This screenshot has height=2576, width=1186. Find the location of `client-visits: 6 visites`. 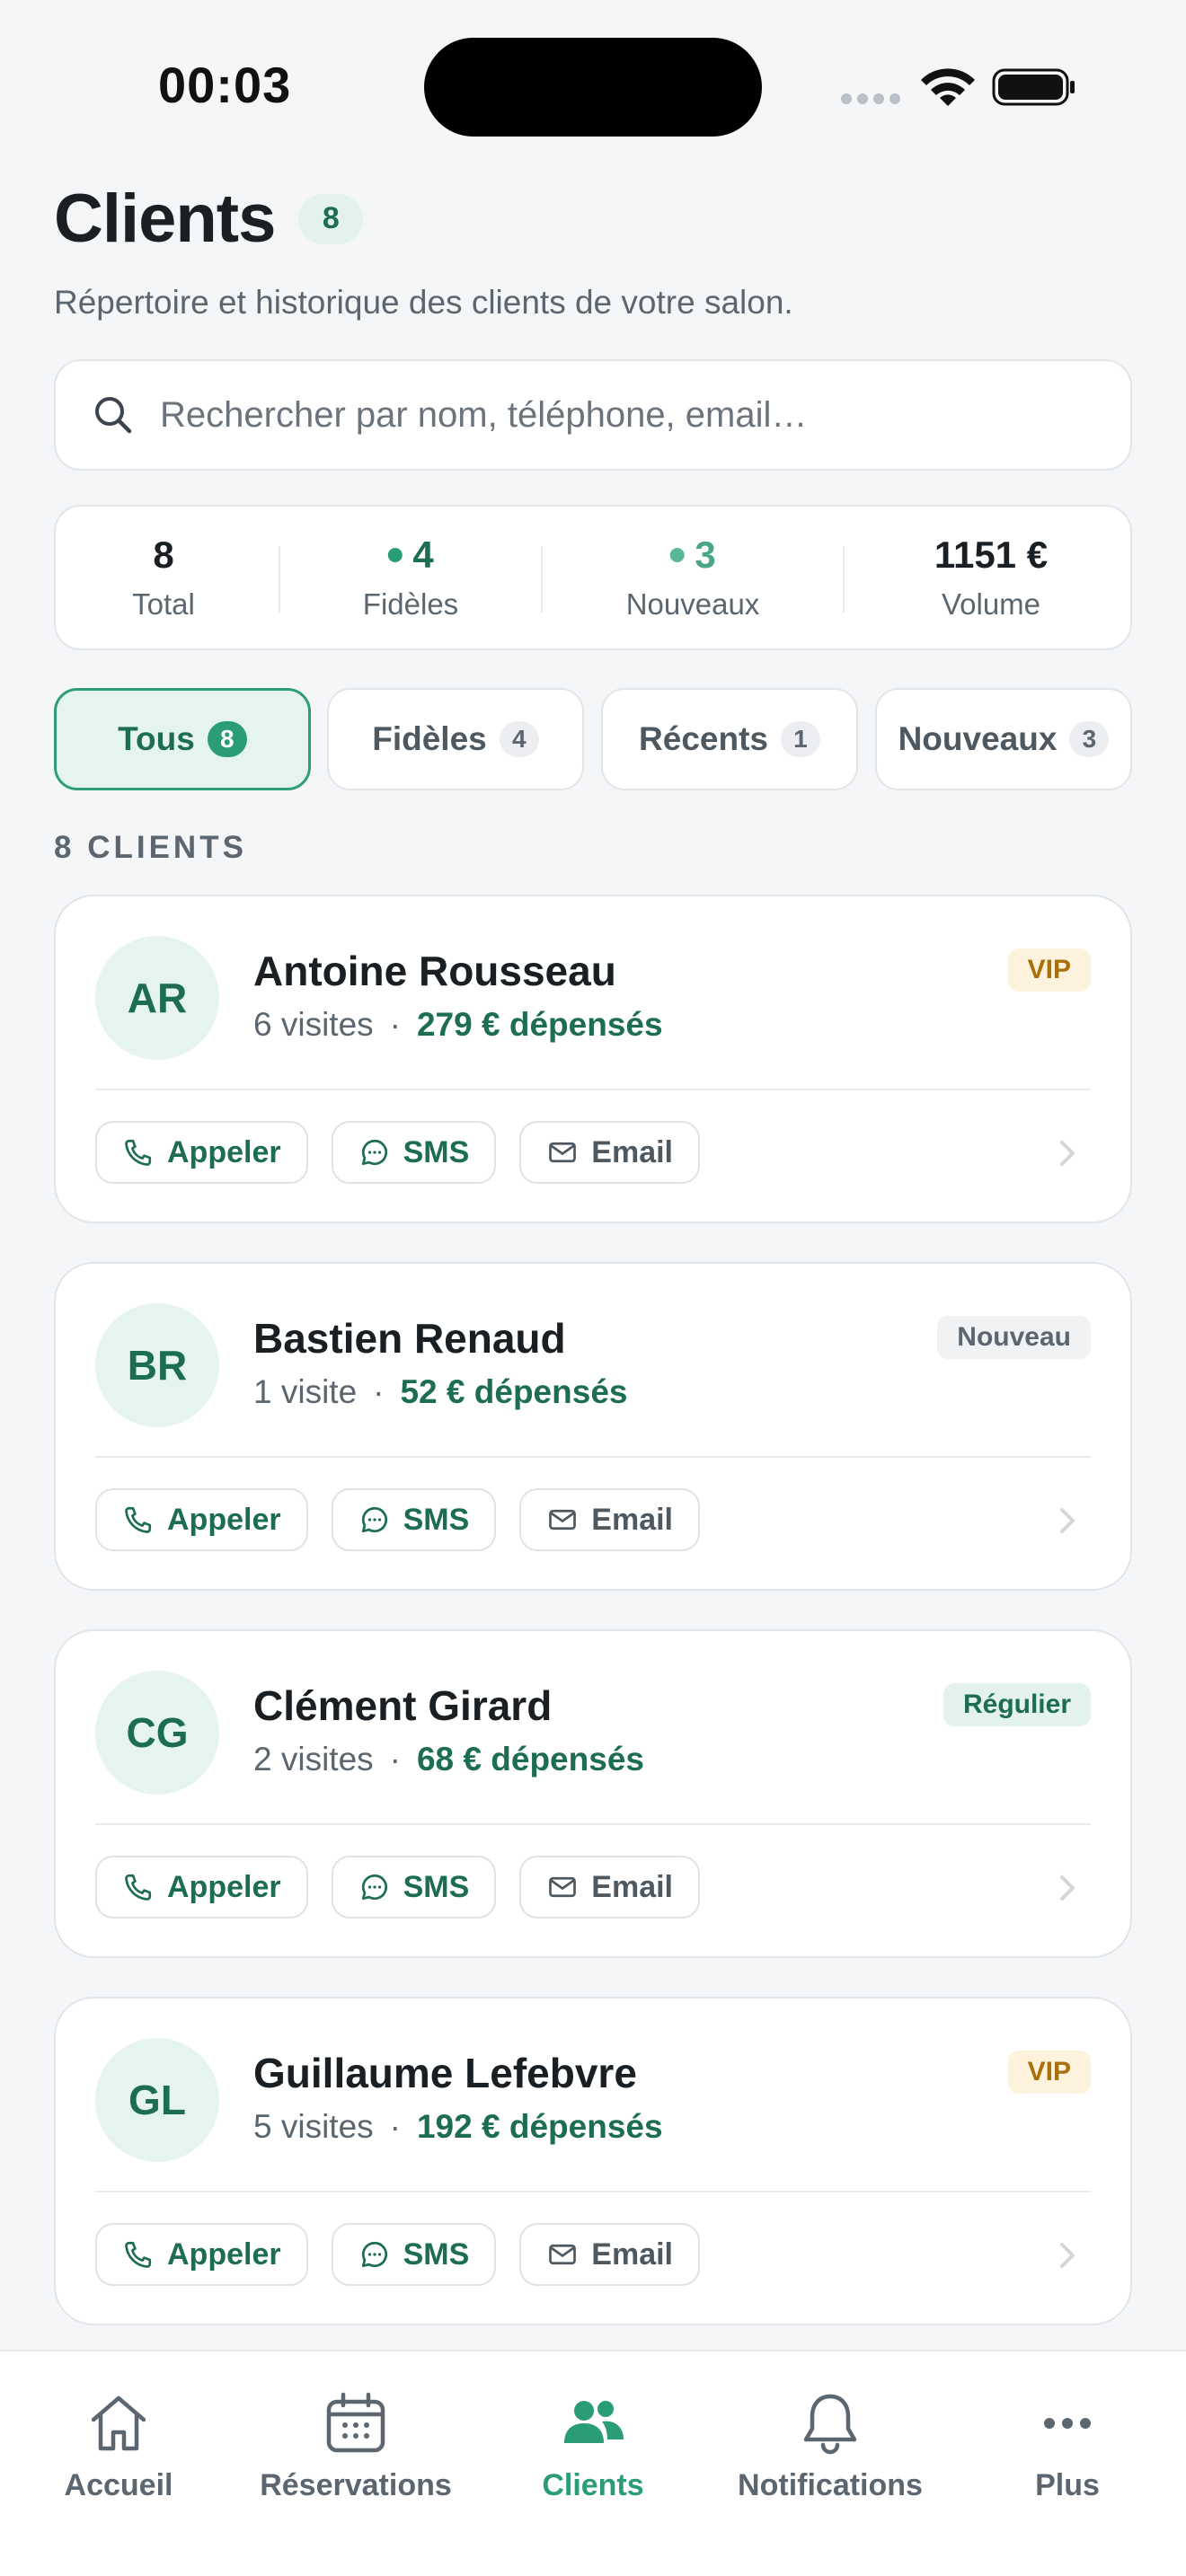

client-visits: 6 visites is located at coordinates (313, 1024).